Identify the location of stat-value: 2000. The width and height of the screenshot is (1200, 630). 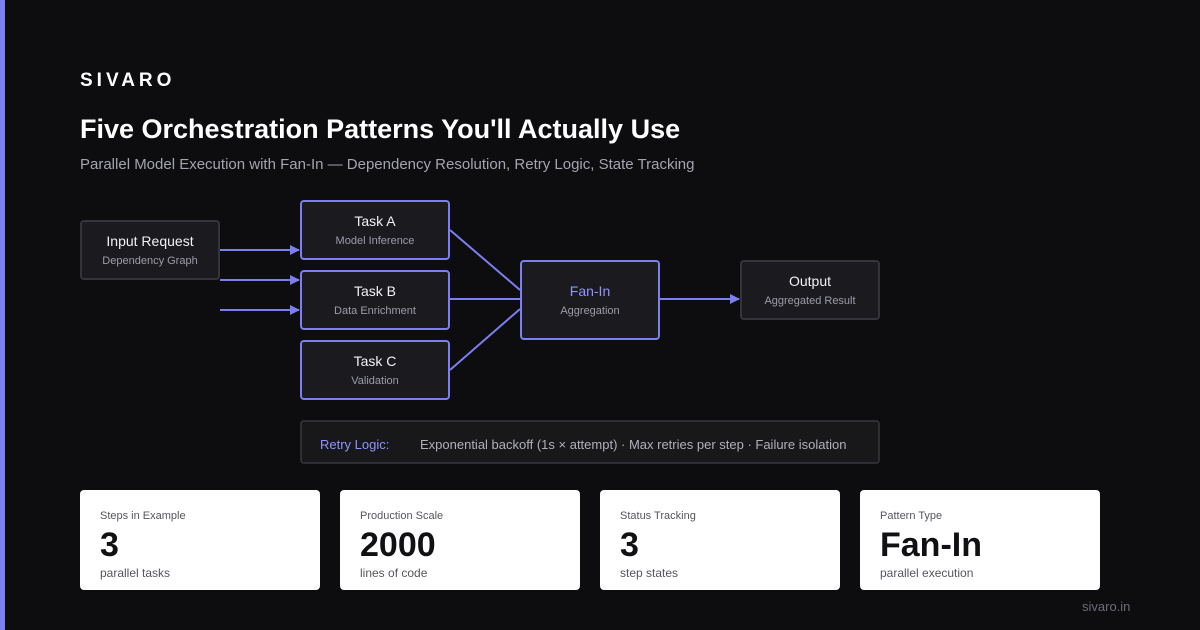
(398, 545).